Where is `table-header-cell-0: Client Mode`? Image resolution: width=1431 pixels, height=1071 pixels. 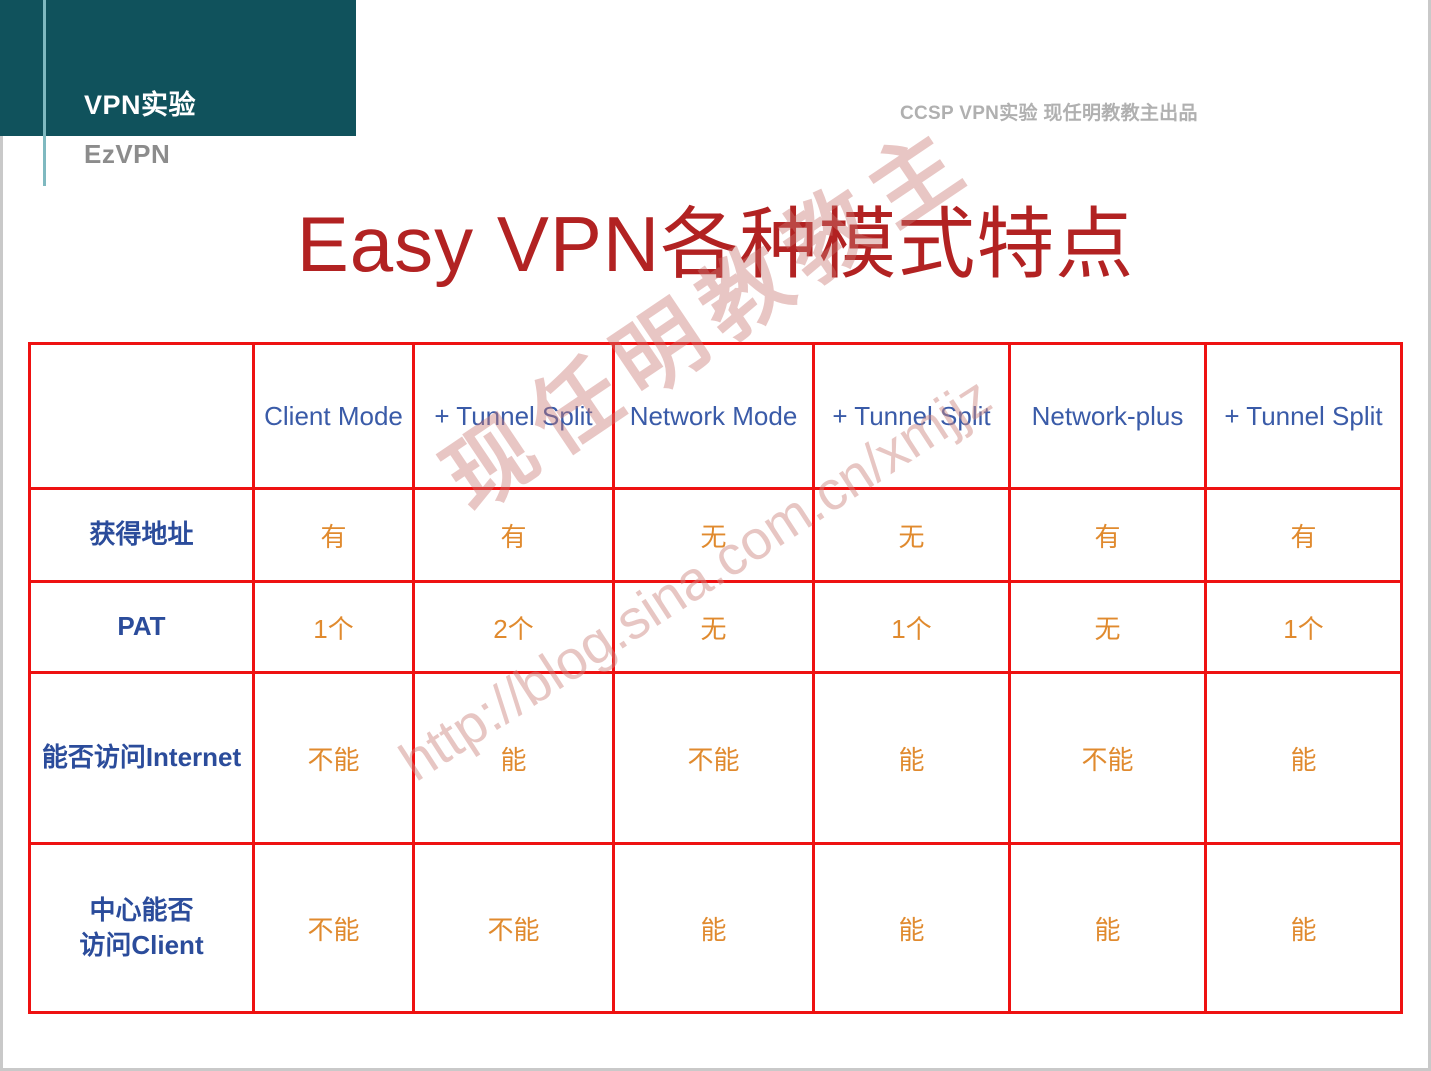
table-header-cell-0: Client Mode is located at coordinates (333, 416).